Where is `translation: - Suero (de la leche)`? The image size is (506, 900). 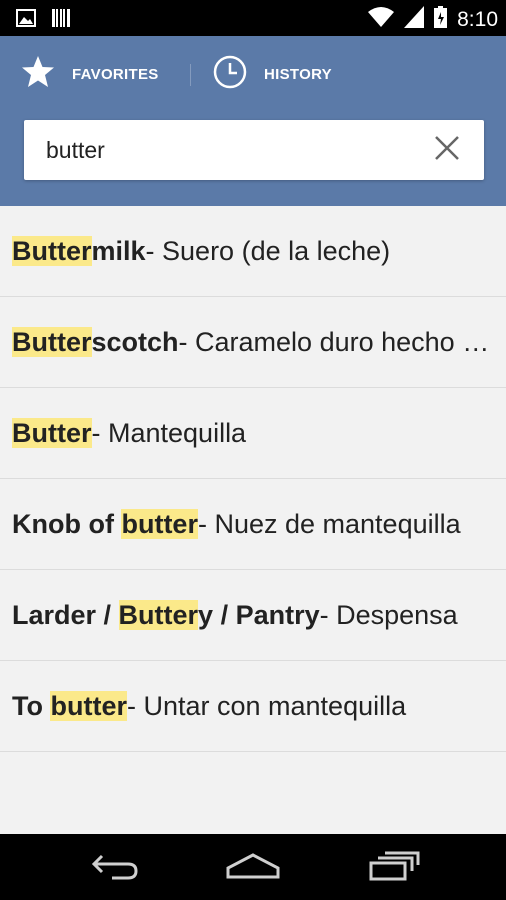 translation: - Suero (de la leche) is located at coordinates (268, 250).